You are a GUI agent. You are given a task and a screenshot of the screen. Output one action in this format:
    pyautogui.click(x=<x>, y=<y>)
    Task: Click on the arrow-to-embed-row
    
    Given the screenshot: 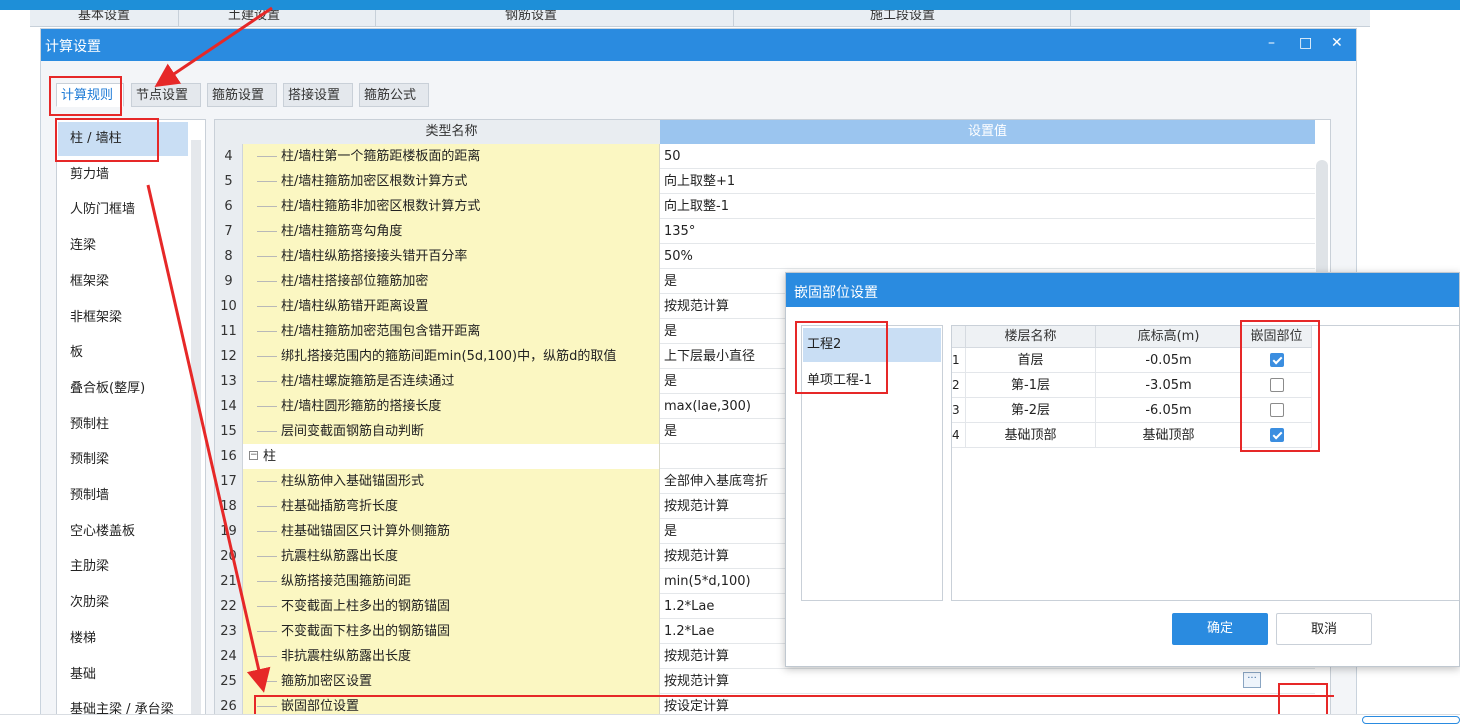 What is the action you would take?
    pyautogui.click(x=208, y=438)
    